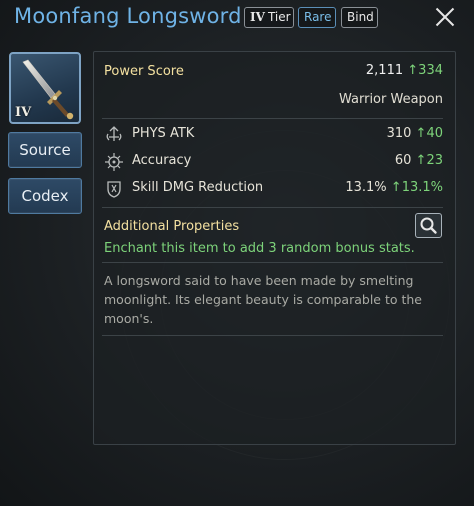 This screenshot has height=506, width=474. I want to click on power-score-increase: ↑334, so click(425, 70).